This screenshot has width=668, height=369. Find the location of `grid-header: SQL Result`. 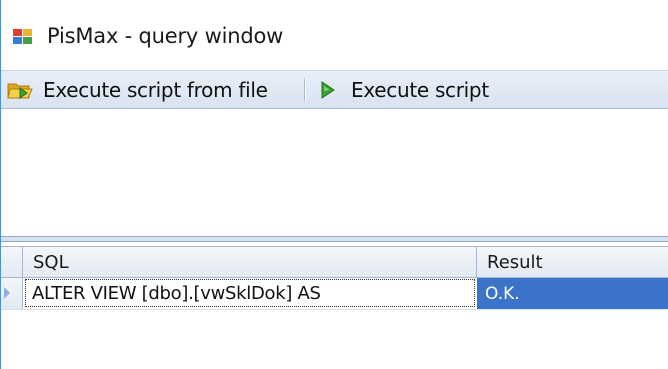

grid-header: SQL Result is located at coordinates (334, 262).